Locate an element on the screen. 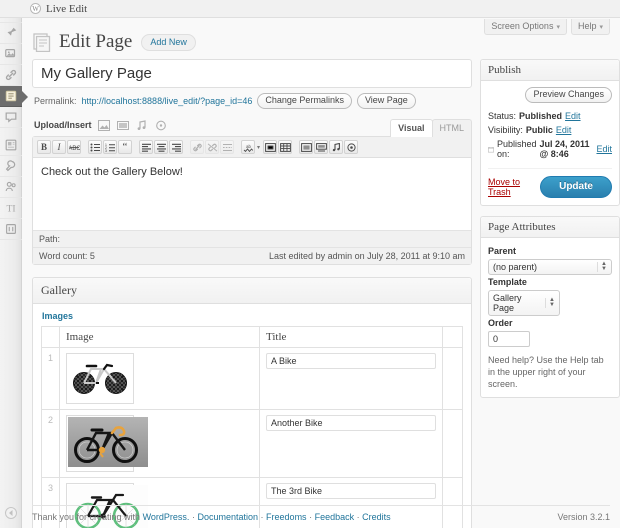 The image size is (620, 528). blockquote-icon: “ is located at coordinates (125, 147).